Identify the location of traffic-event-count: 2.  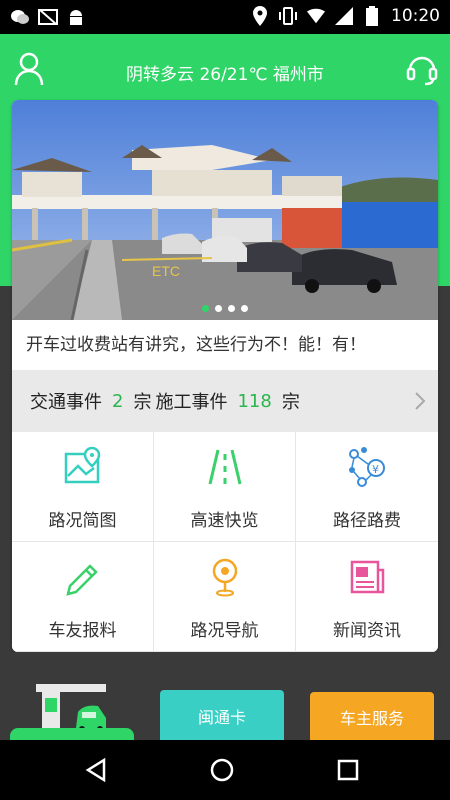
(118, 401).